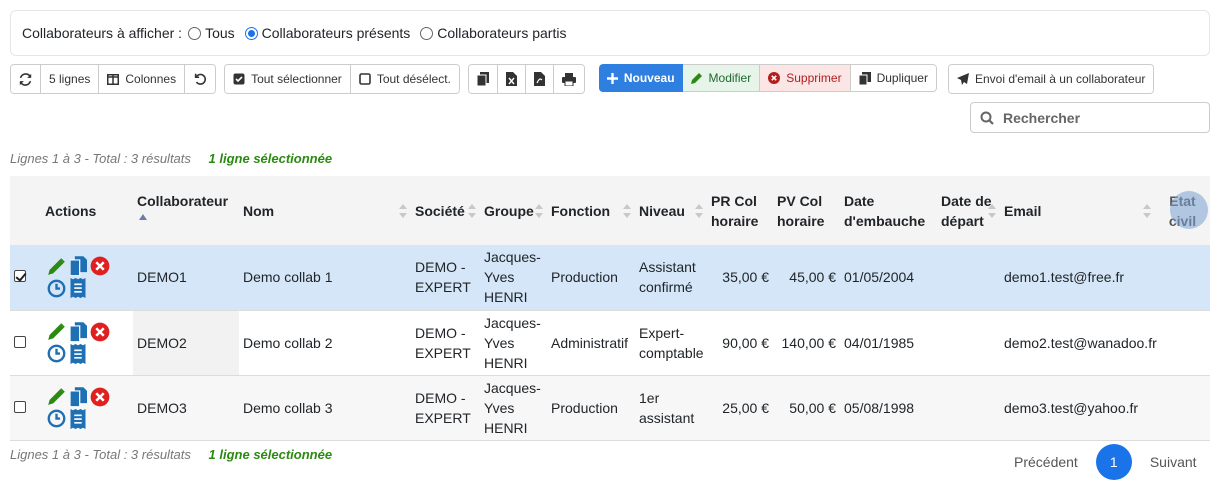 The width and height of the screenshot is (1220, 501). What do you see at coordinates (671, 210) in the screenshot?
I see `header-niveau: Niveau` at bounding box center [671, 210].